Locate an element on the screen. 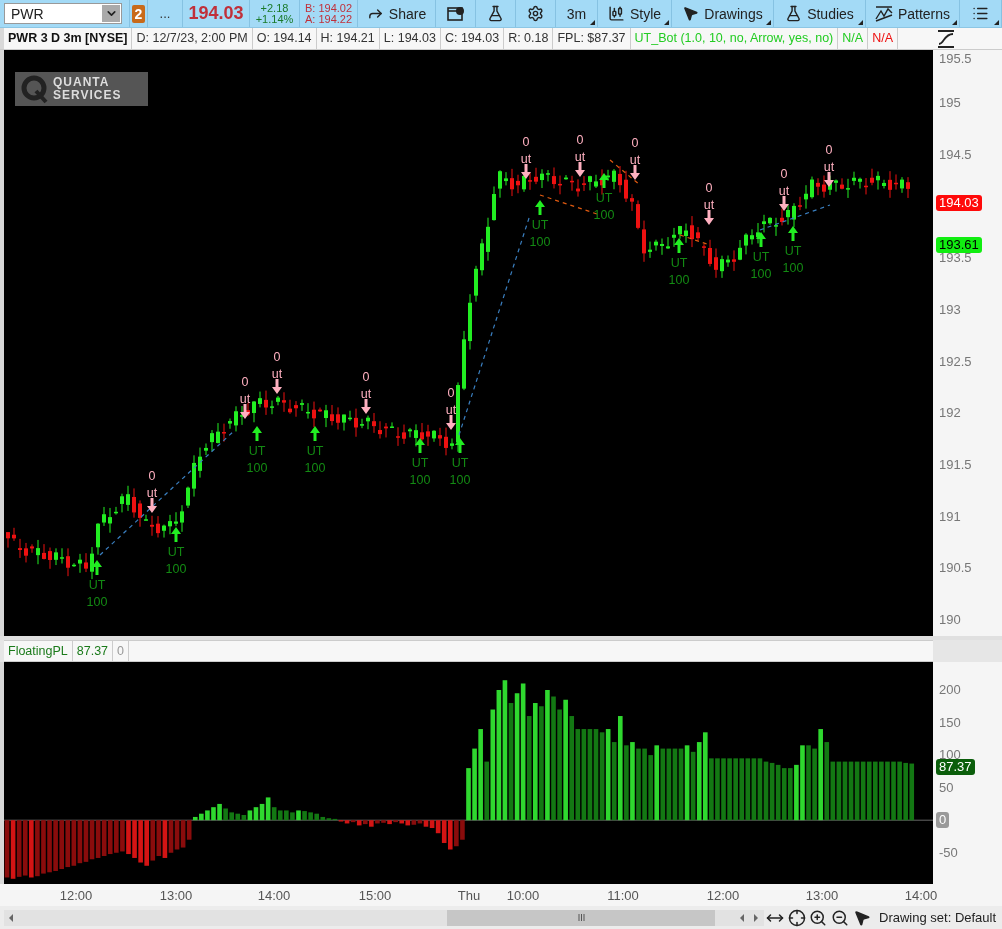  price-axis-label: 195.5 is located at coordinates (955, 59).